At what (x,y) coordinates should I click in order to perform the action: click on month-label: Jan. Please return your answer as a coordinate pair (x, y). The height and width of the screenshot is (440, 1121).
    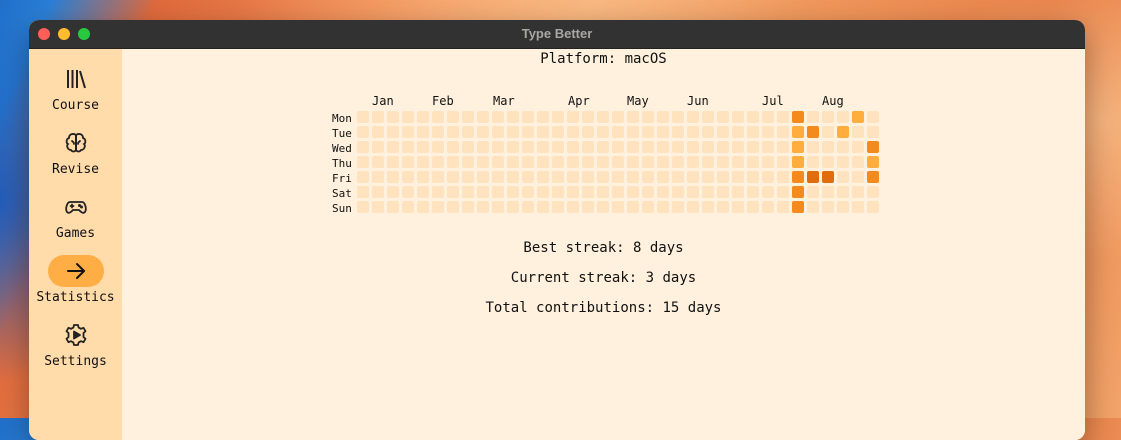
    Looking at the image, I should click on (383, 101).